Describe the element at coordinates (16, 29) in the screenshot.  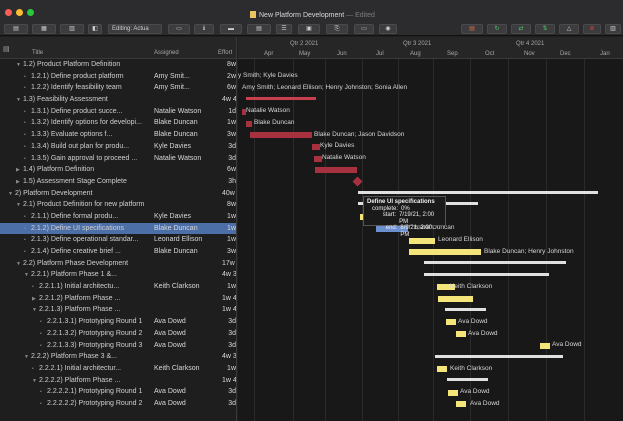
I see `view-mode-outline-button: ▤` at that location.